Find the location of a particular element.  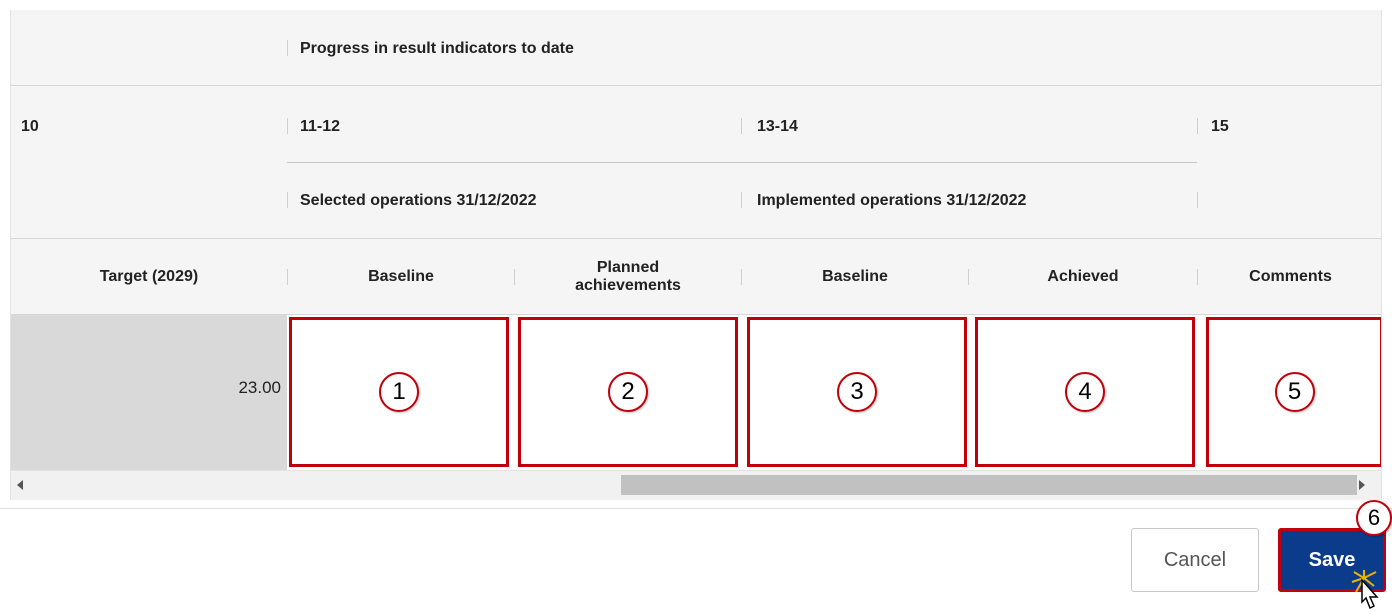

baseline-selected-input: 1 is located at coordinates (399, 392).